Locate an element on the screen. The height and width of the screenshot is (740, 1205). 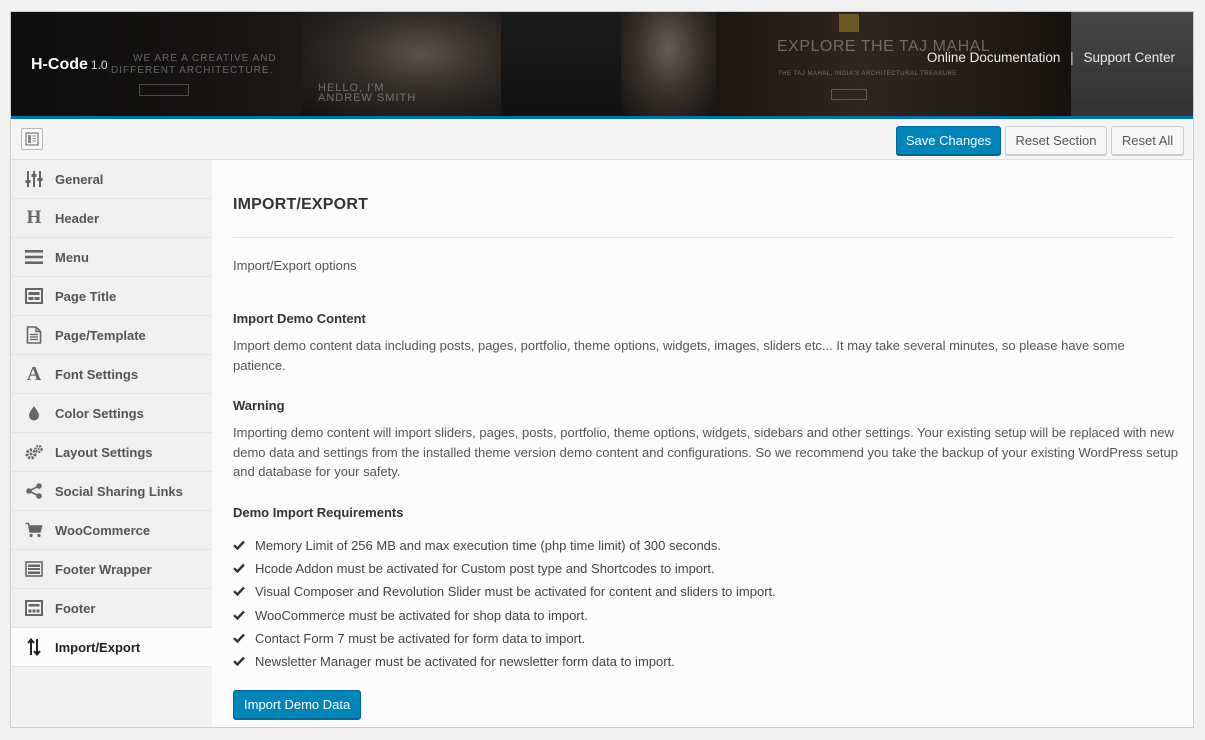
footer-wrapper-icon is located at coordinates (34, 569).